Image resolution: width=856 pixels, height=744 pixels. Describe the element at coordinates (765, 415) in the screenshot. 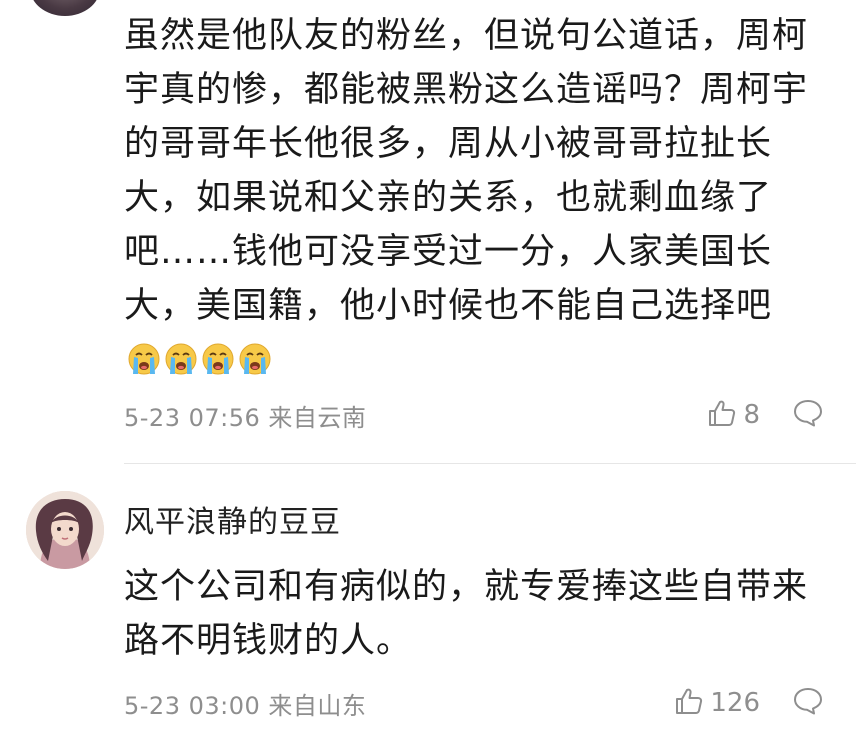

I see `comment-actions: 8` at that location.